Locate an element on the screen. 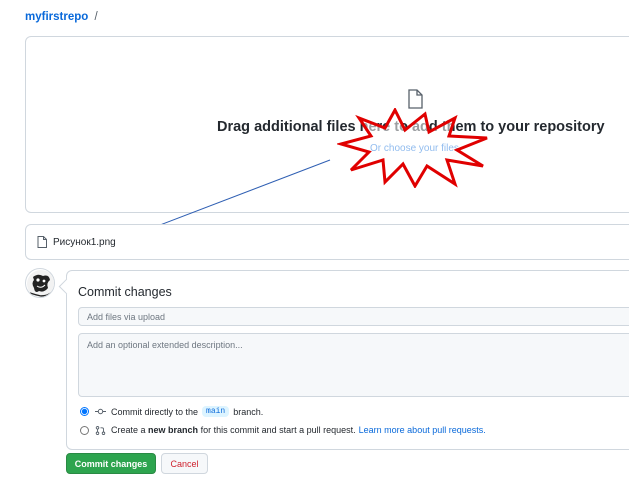 This screenshot has height=480, width=629. commit-description-input is located at coordinates (353, 365).